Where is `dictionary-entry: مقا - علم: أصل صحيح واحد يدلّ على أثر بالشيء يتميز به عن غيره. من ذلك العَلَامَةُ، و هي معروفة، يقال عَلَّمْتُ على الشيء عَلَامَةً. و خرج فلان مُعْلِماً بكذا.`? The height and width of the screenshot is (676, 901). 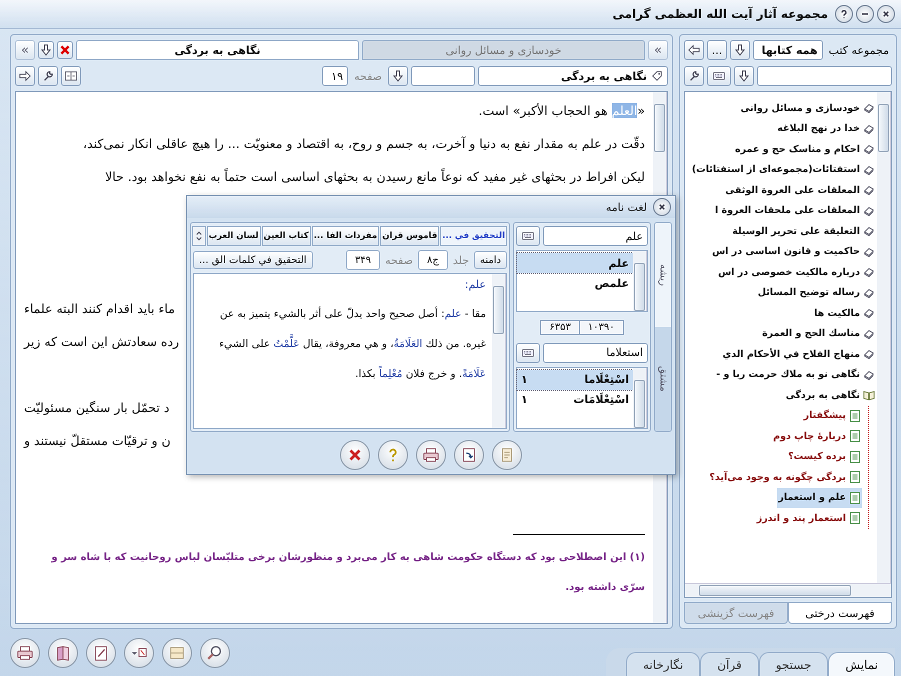 dictionary-entry: مقا - علم: أصل صحيح واحد يدلّ على أثر بالشيء يتميز به عن غيره. من ذلك العَلَامَةُ، و هي معروفة، يقال عَلَّمْتُ على الشيء عَلَامَةً. و خرج فلان مُعْلِماً بكذا. is located at coordinates (352, 344).